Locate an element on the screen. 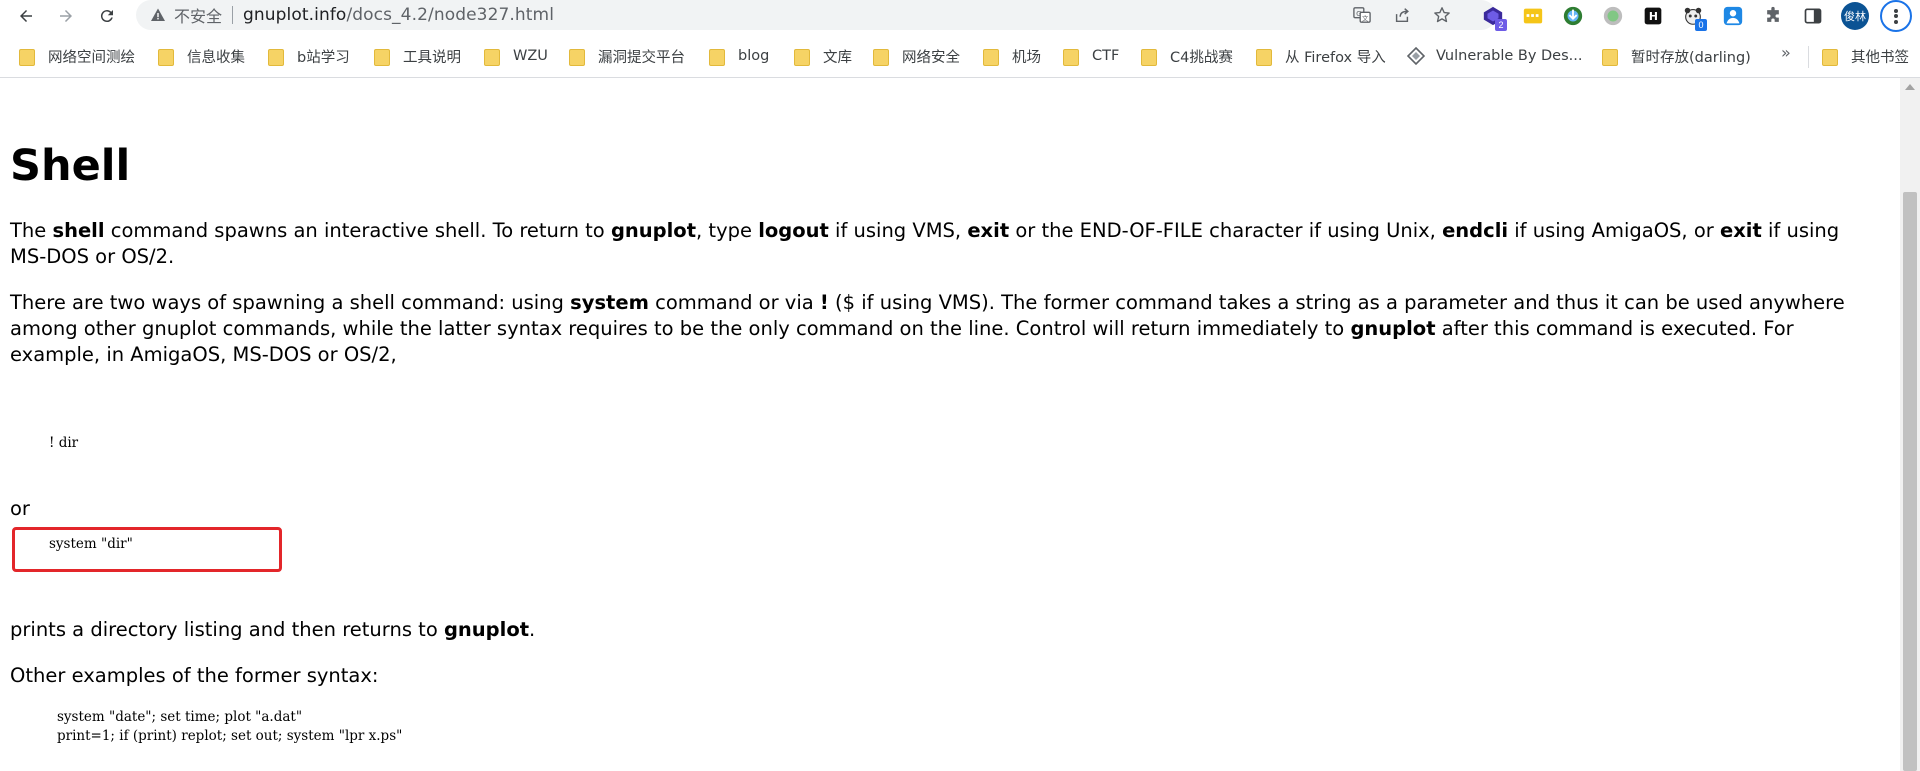 The image size is (1920, 771). bookmark-star-button is located at coordinates (1442, 15).